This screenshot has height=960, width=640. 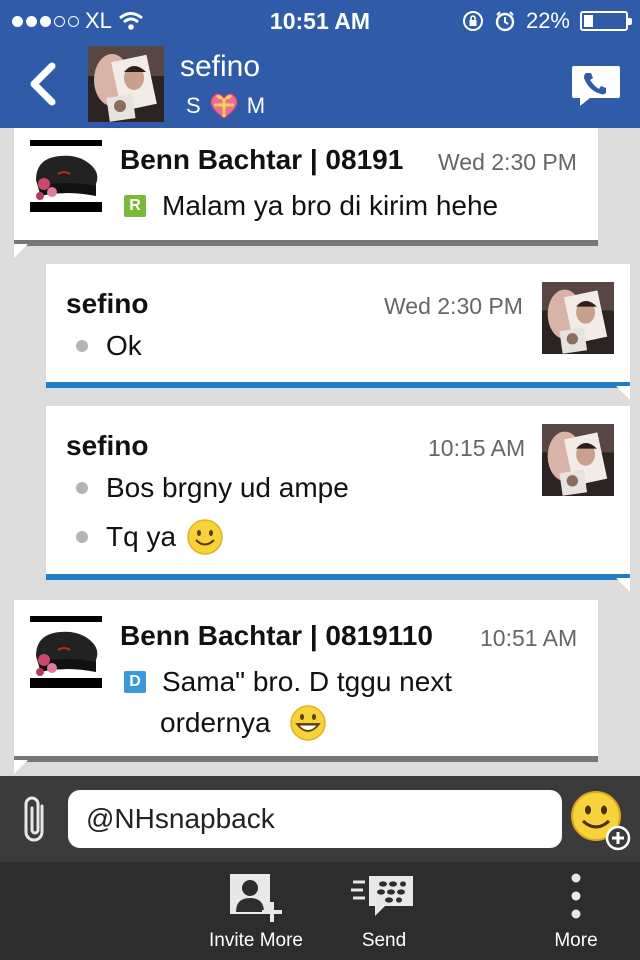 I want to click on message-text: D Sama" bro. D tggu next, so click(x=288, y=682).